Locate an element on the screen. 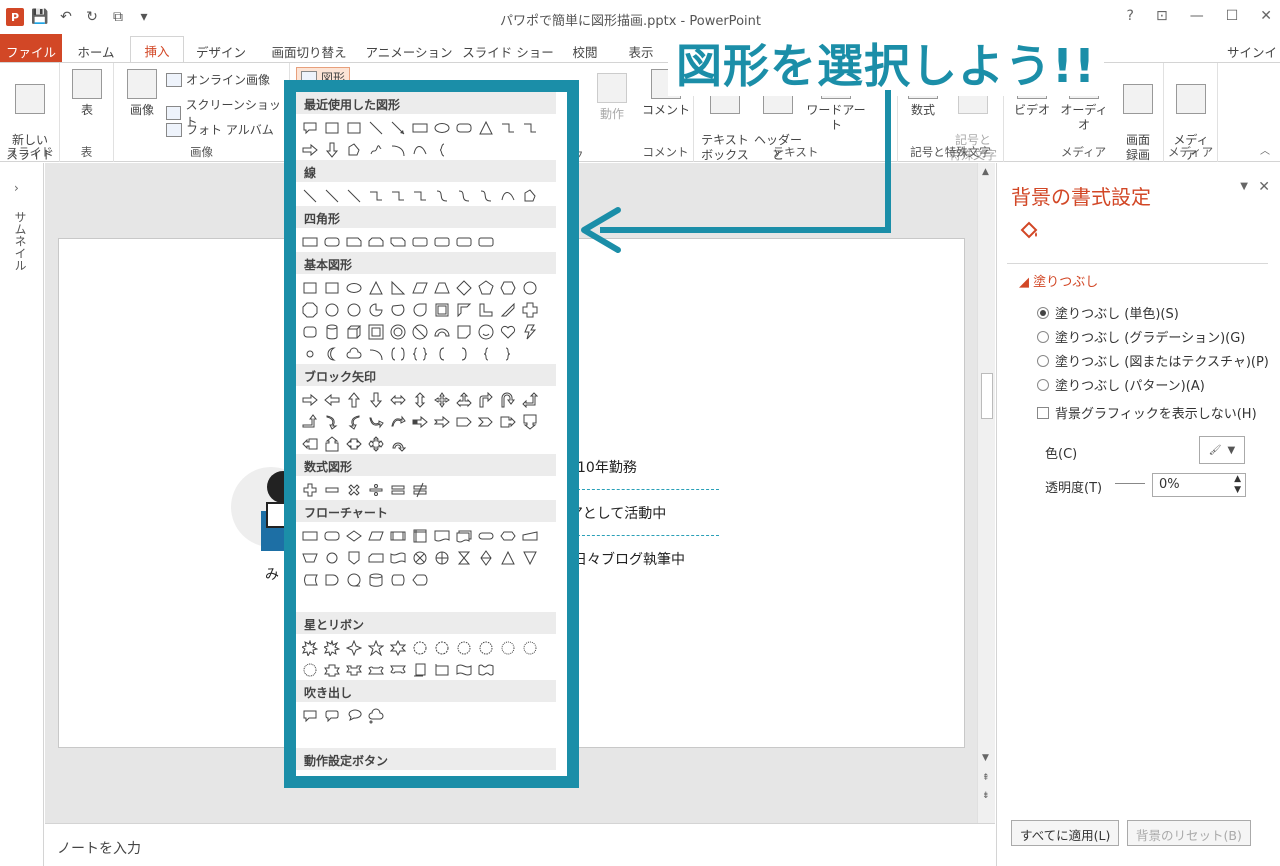  freeform-shape-icon is located at coordinates (353, 149).